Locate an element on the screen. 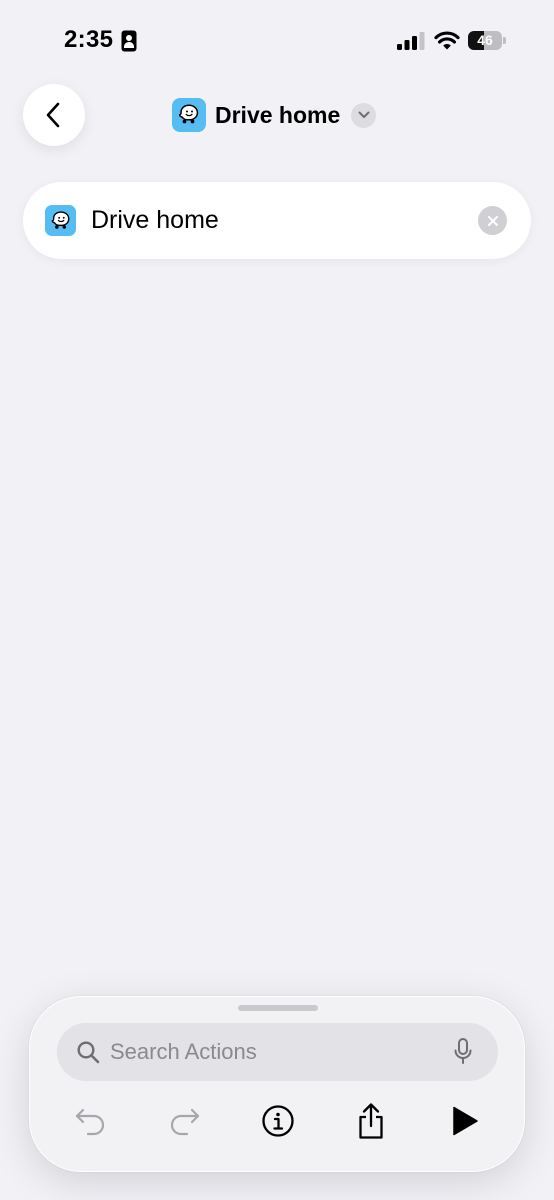 The image size is (554, 1200). battery-indicator: 46 is located at coordinates (487, 40).